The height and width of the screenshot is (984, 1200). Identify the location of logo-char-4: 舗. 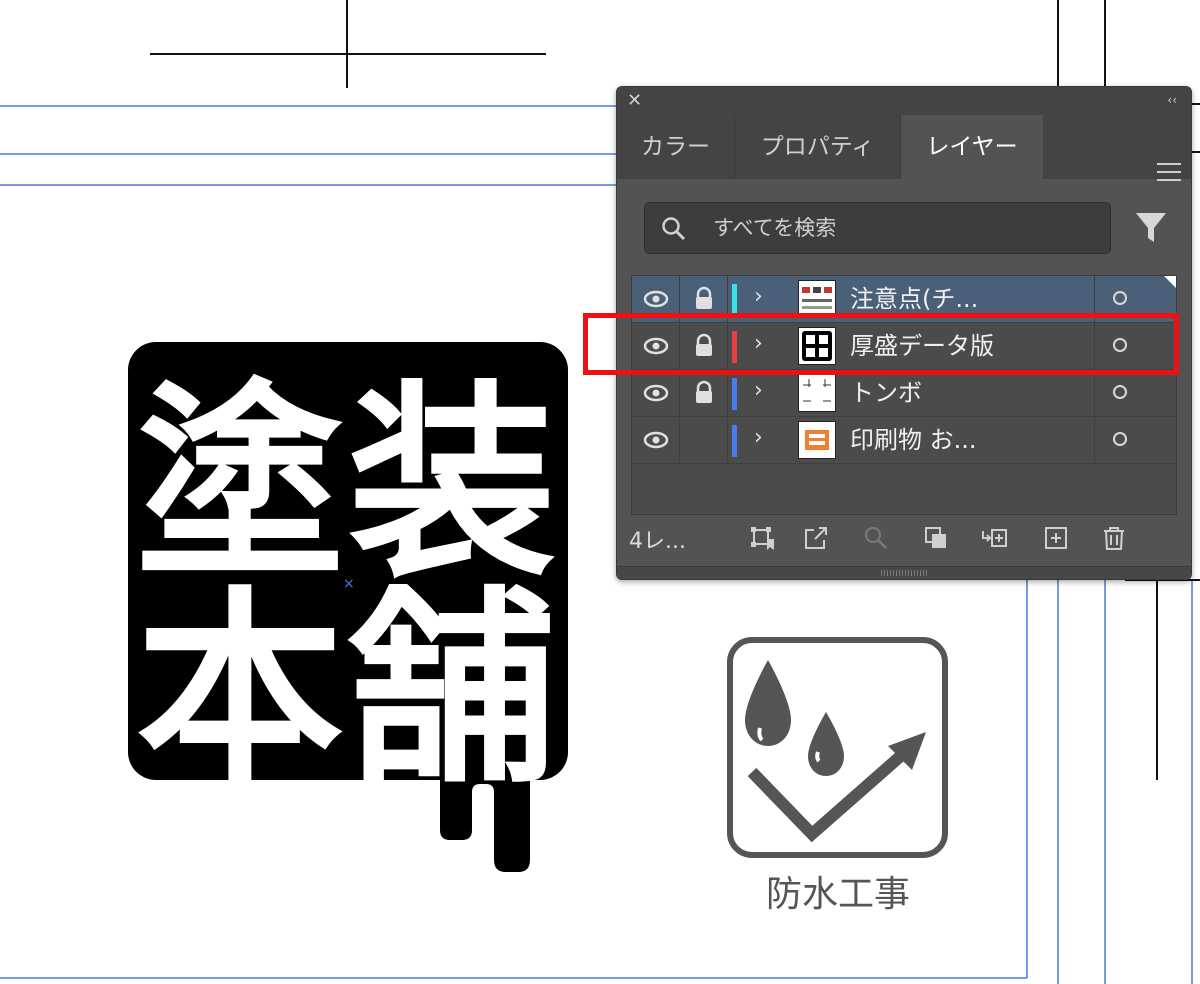
(451, 691).